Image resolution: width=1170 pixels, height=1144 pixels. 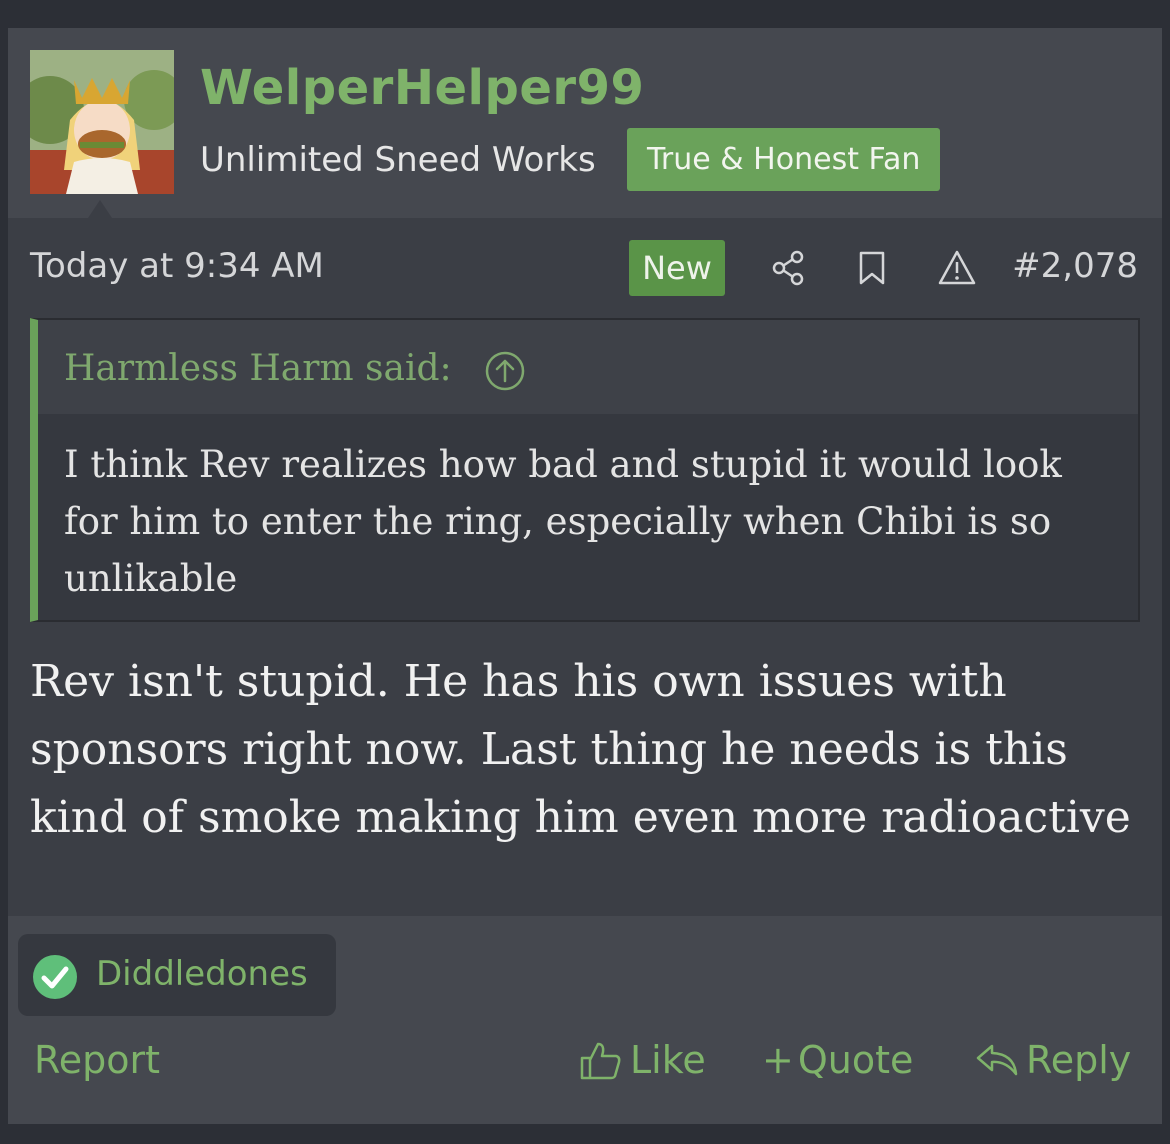 What do you see at coordinates (258, 368) in the screenshot?
I see `quote-author-link: Harmless Harm said:` at bounding box center [258, 368].